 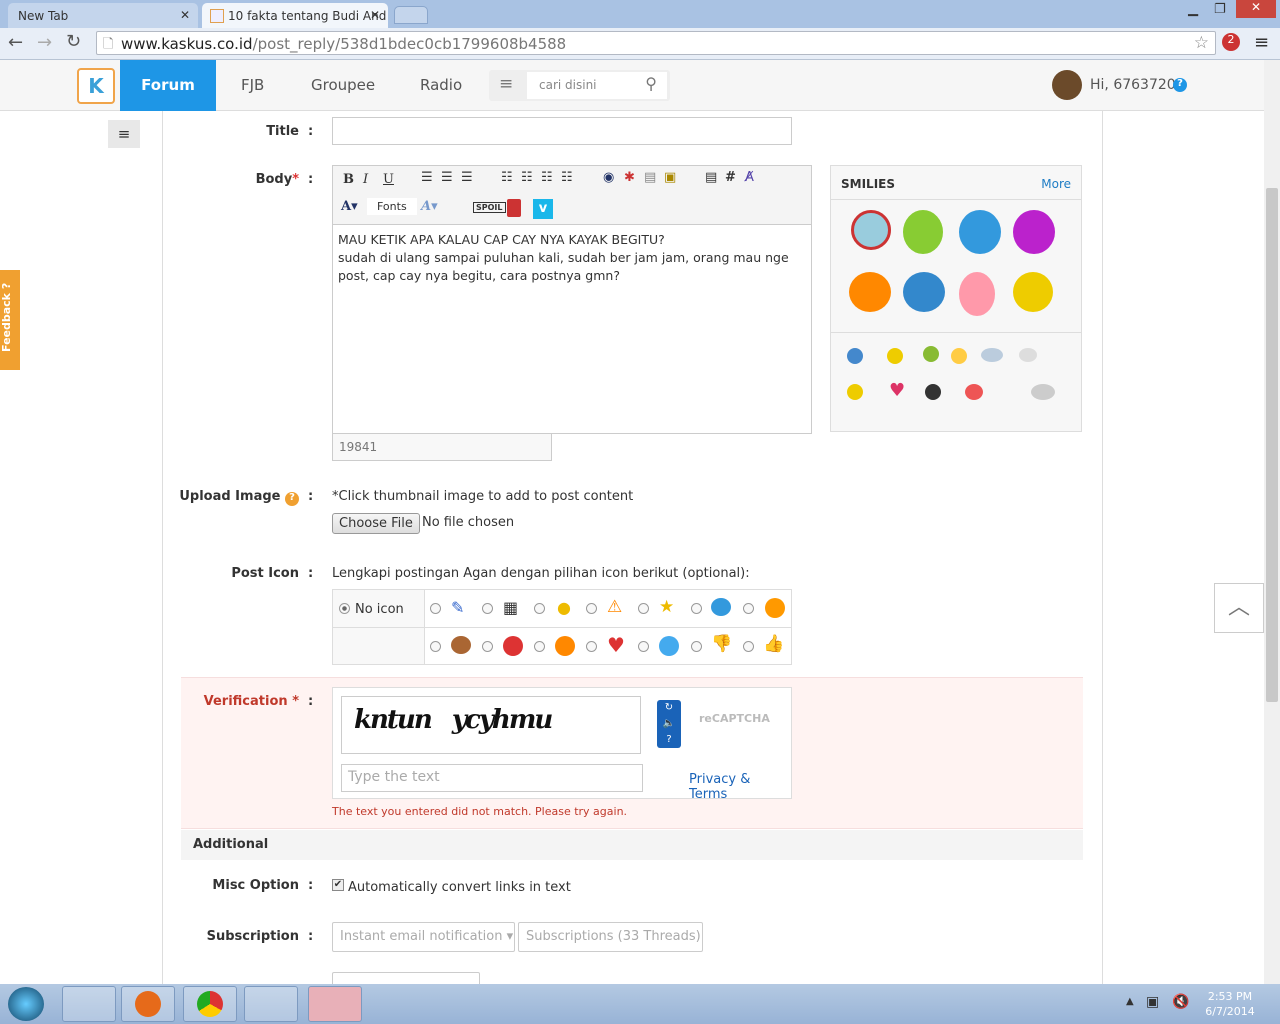 I want to click on taskbar-chrome, so click(x=210, y=1004).